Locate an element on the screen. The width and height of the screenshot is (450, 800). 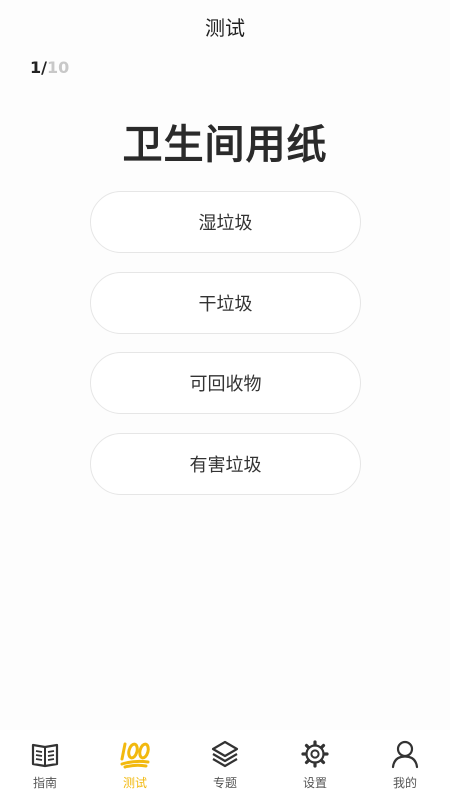
tab-label: 我的 is located at coordinates (404, 783).